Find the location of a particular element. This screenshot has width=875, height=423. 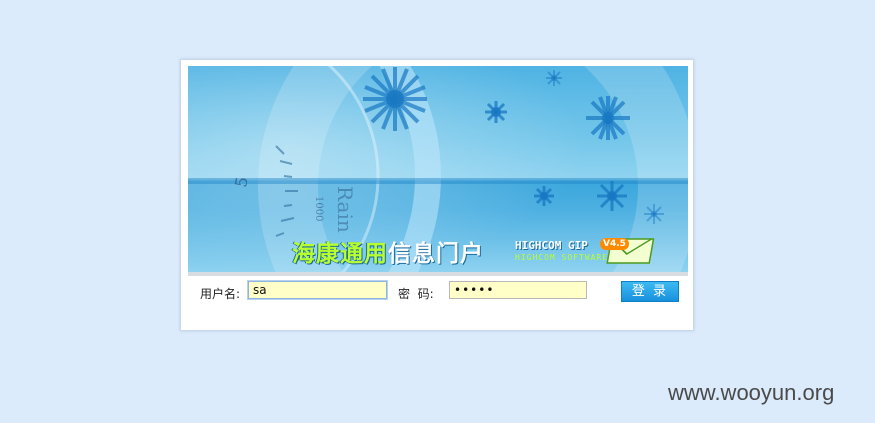

password-input: ••••• is located at coordinates (518, 290).